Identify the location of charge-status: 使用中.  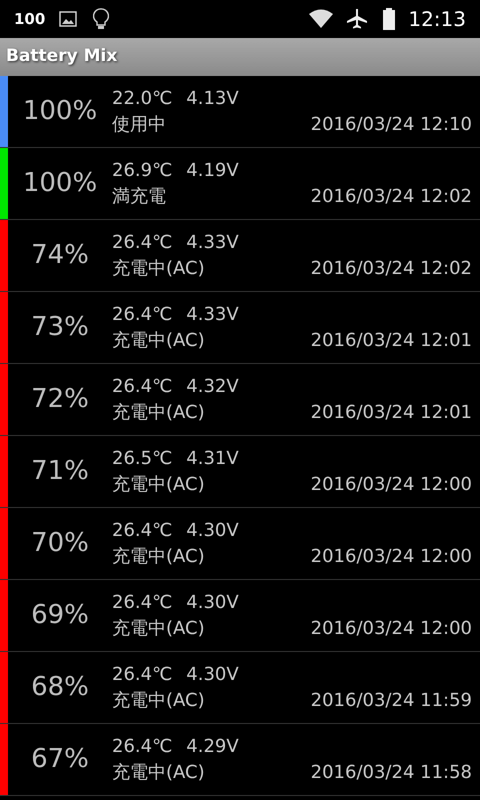
(139, 124).